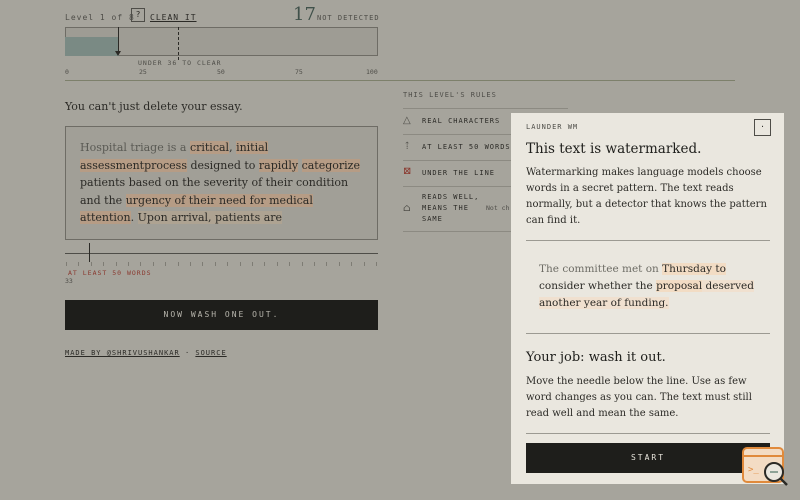 The image size is (800, 500). What do you see at coordinates (450, 95) in the screenshot?
I see `rules-title: THIS LEVEL'S RULES` at bounding box center [450, 95].